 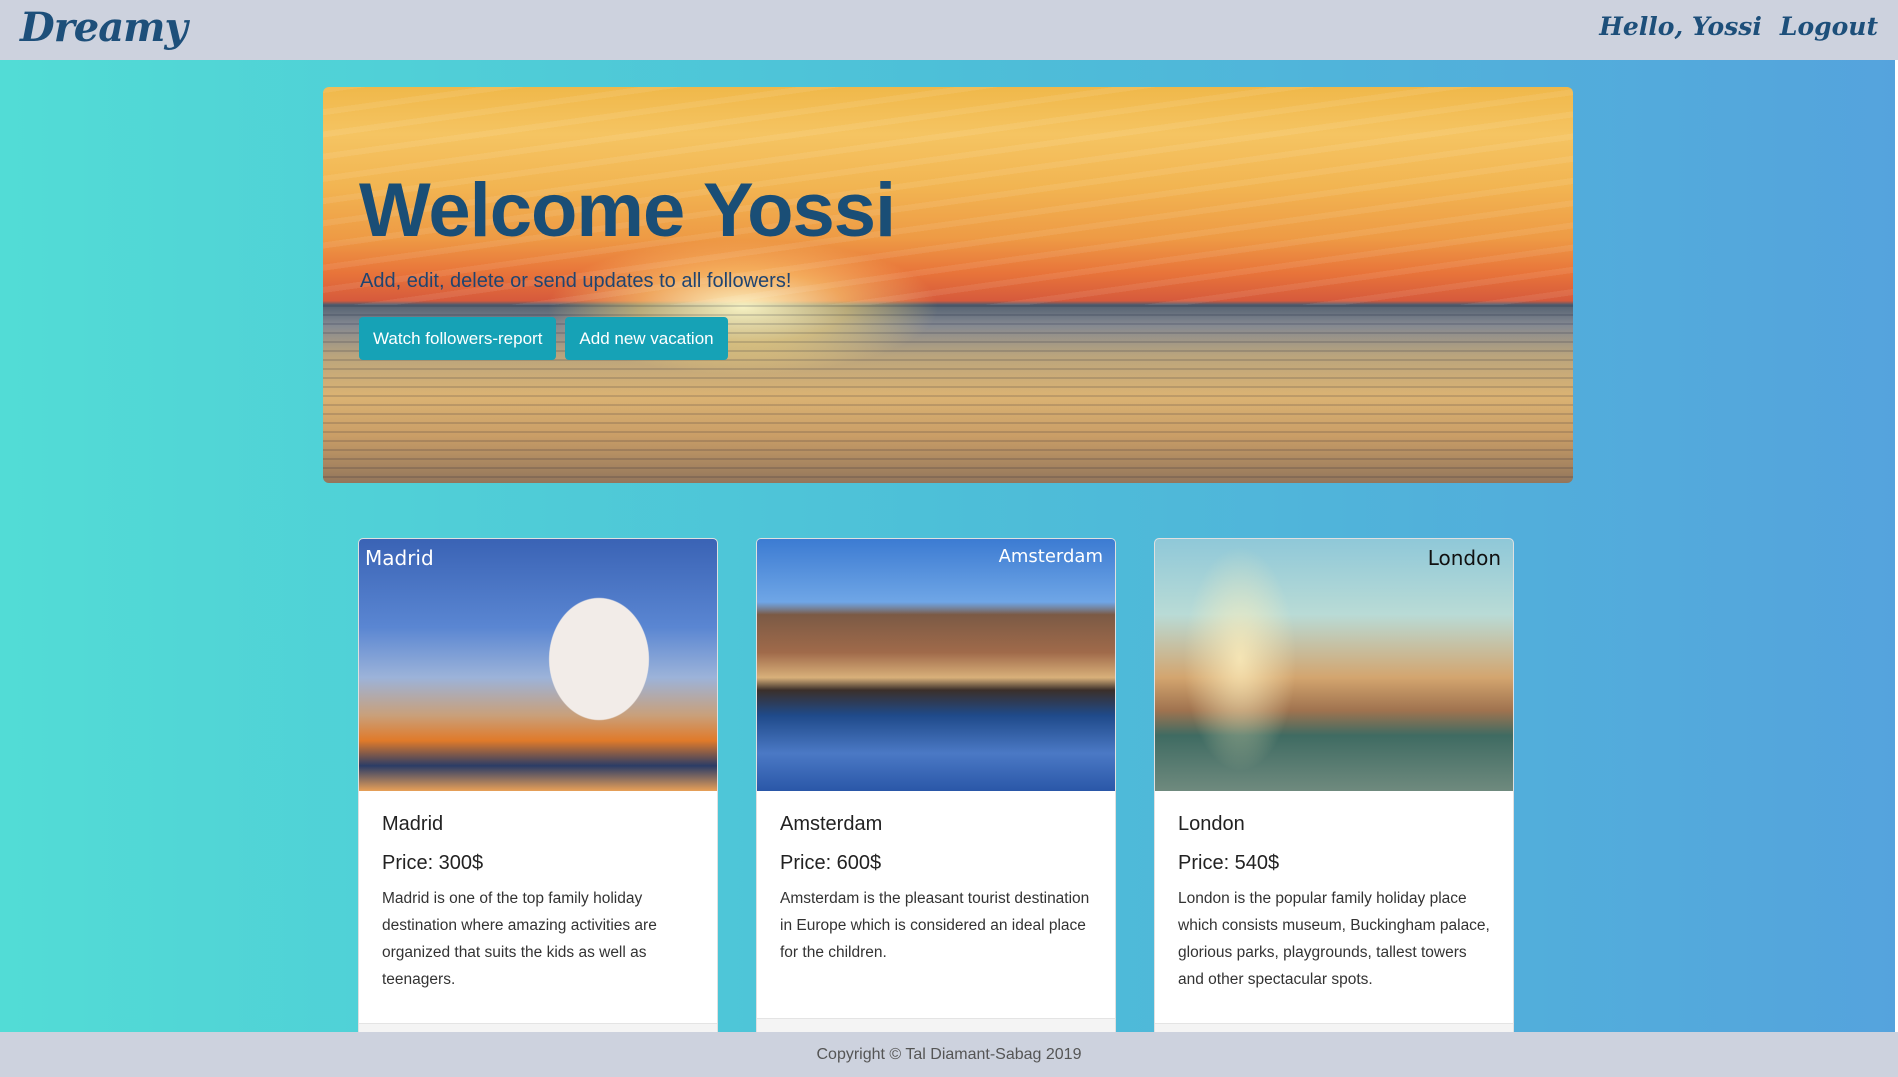 What do you see at coordinates (413, 824) in the screenshot?
I see `vacation-name: Madrid` at bounding box center [413, 824].